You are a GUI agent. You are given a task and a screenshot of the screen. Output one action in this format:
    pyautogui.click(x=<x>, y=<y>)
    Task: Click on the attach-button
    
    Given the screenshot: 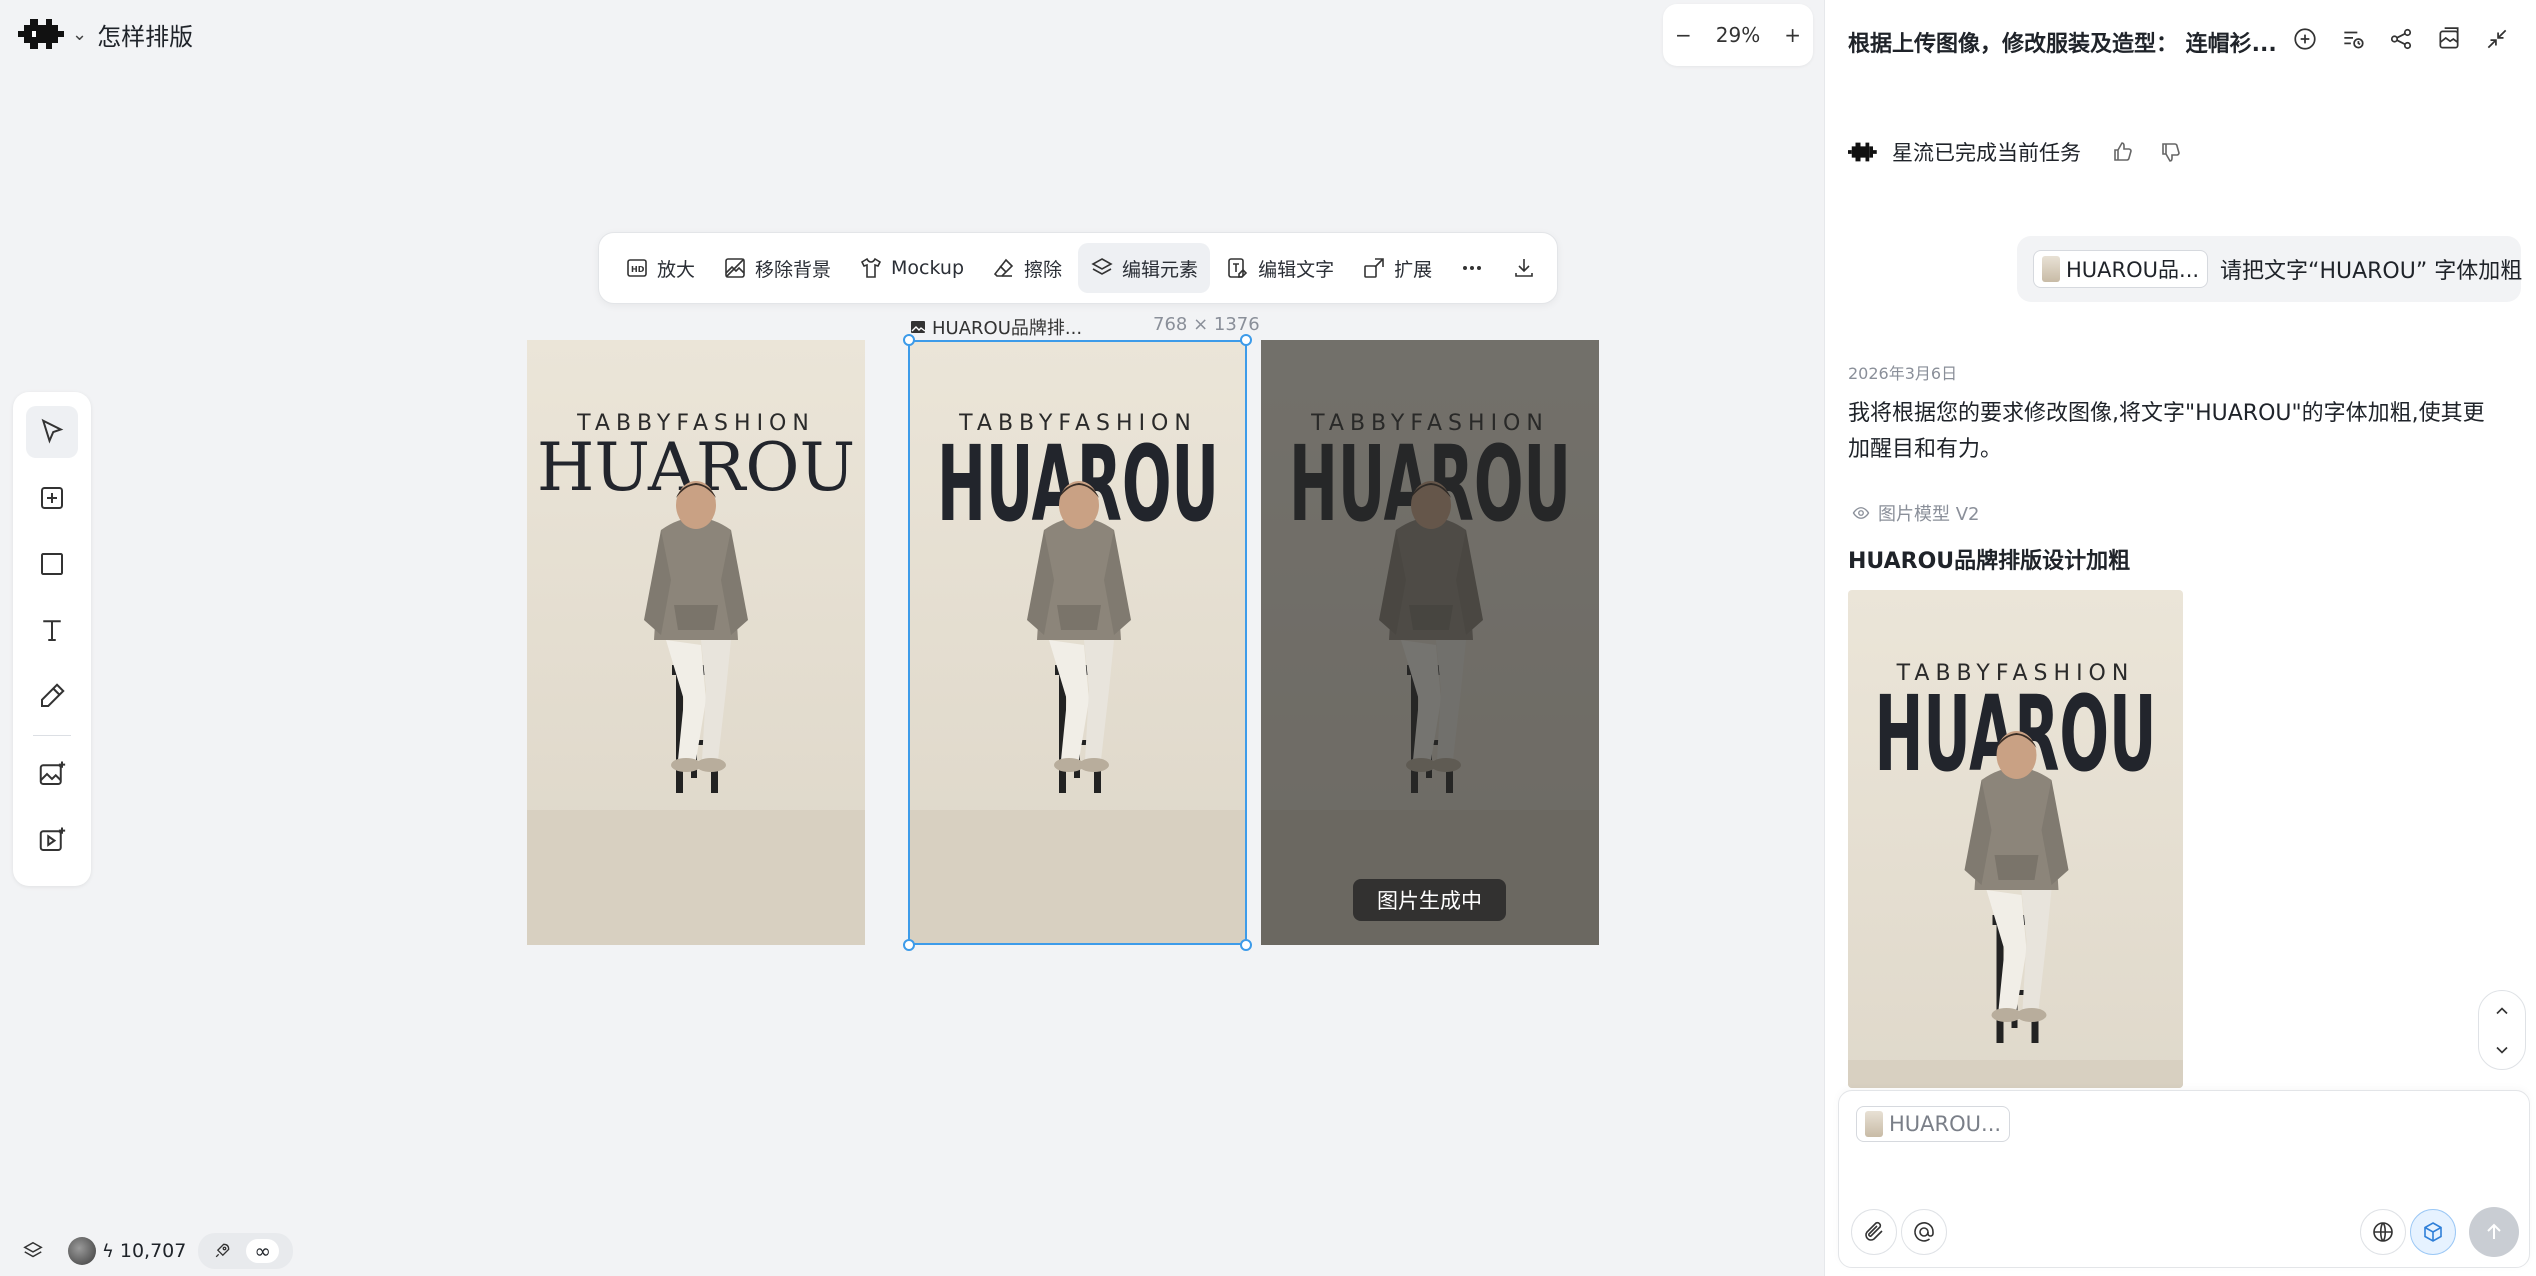 What is the action you would take?
    pyautogui.click(x=1874, y=1232)
    